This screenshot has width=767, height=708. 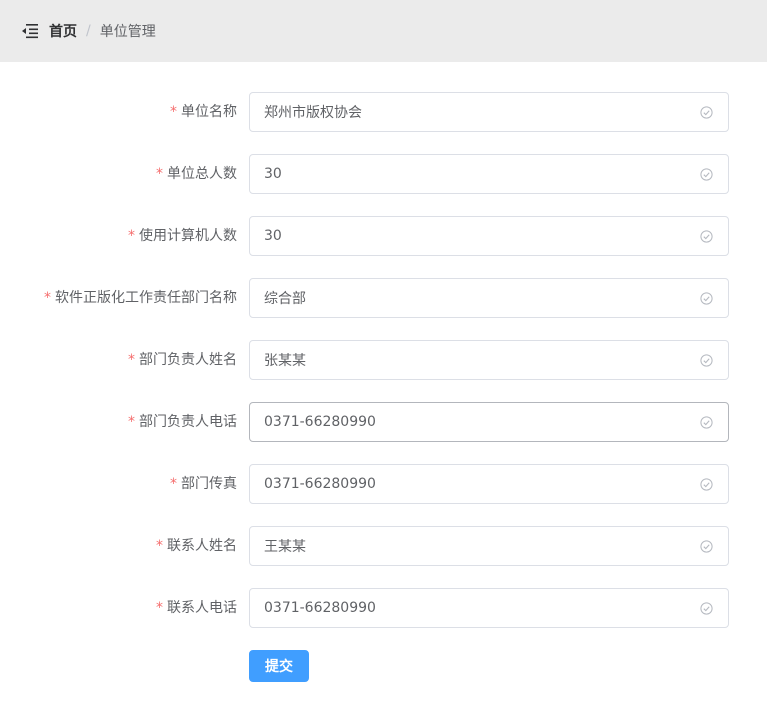 I want to click on form-item-total-staff: * 单位总人数, so click(x=383, y=174).